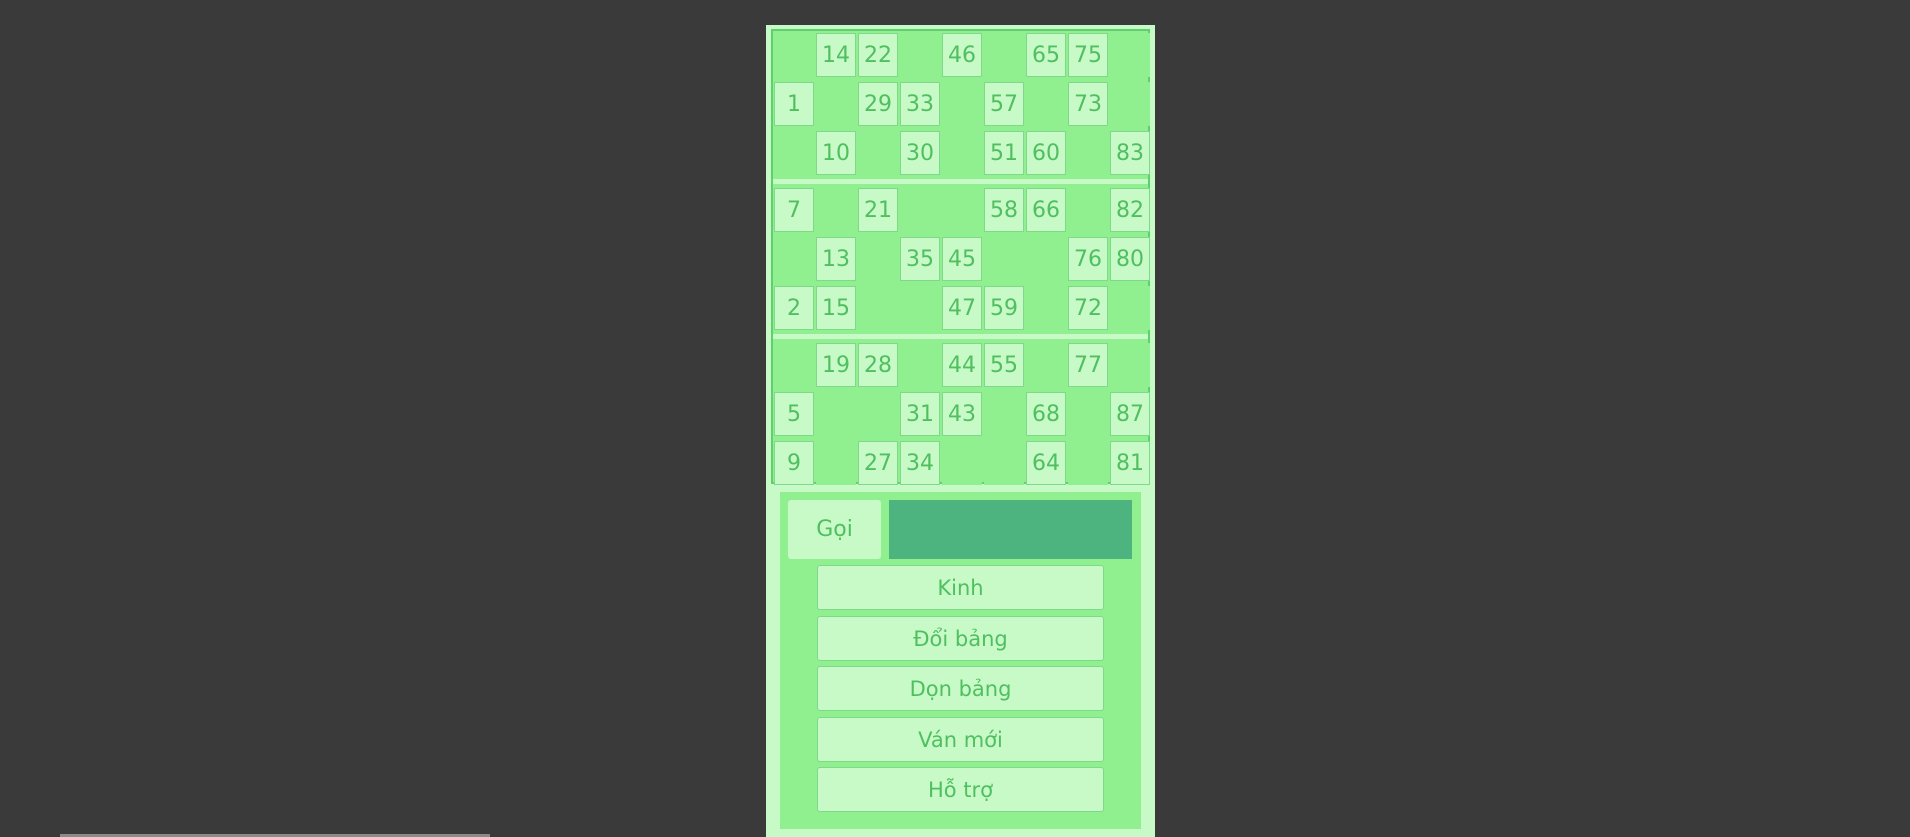  What do you see at coordinates (962, 308) in the screenshot?
I see `number-cell: 47` at bounding box center [962, 308].